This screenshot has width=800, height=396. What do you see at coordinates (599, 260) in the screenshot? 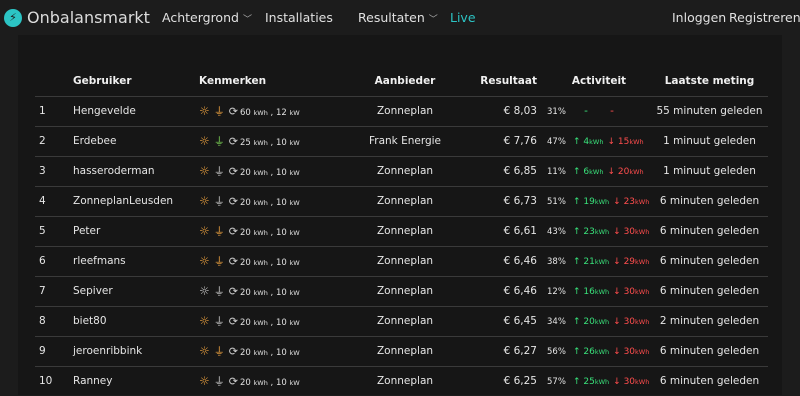
I see `activiteit-cell: 38% ↑ 21kWh ↓ 29kWh` at bounding box center [599, 260].